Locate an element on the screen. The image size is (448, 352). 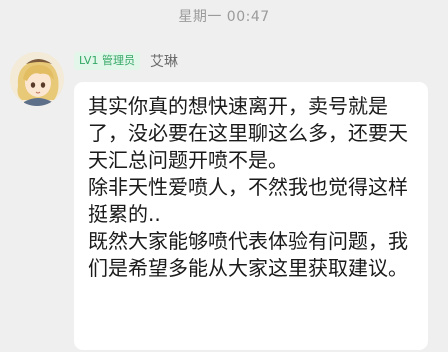
timestamp: 星期一 00:47 is located at coordinates (224, 17).